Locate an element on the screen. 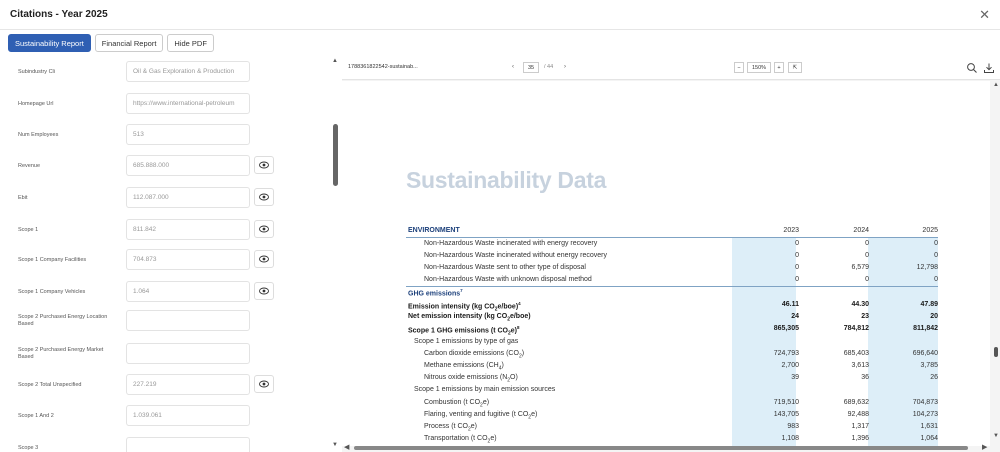 The width and height of the screenshot is (1000, 452). value-2023: 2,700 is located at coordinates (790, 365).